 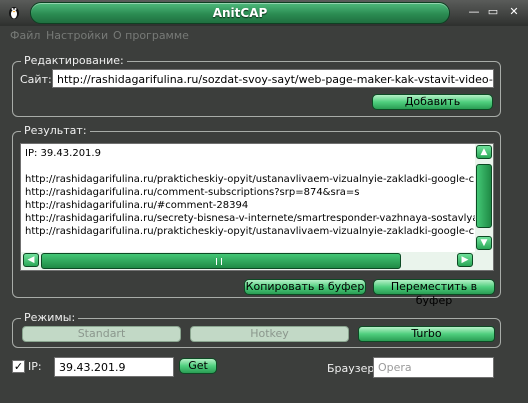 I want to click on horizontal-scroll-thumb, so click(x=221, y=261).